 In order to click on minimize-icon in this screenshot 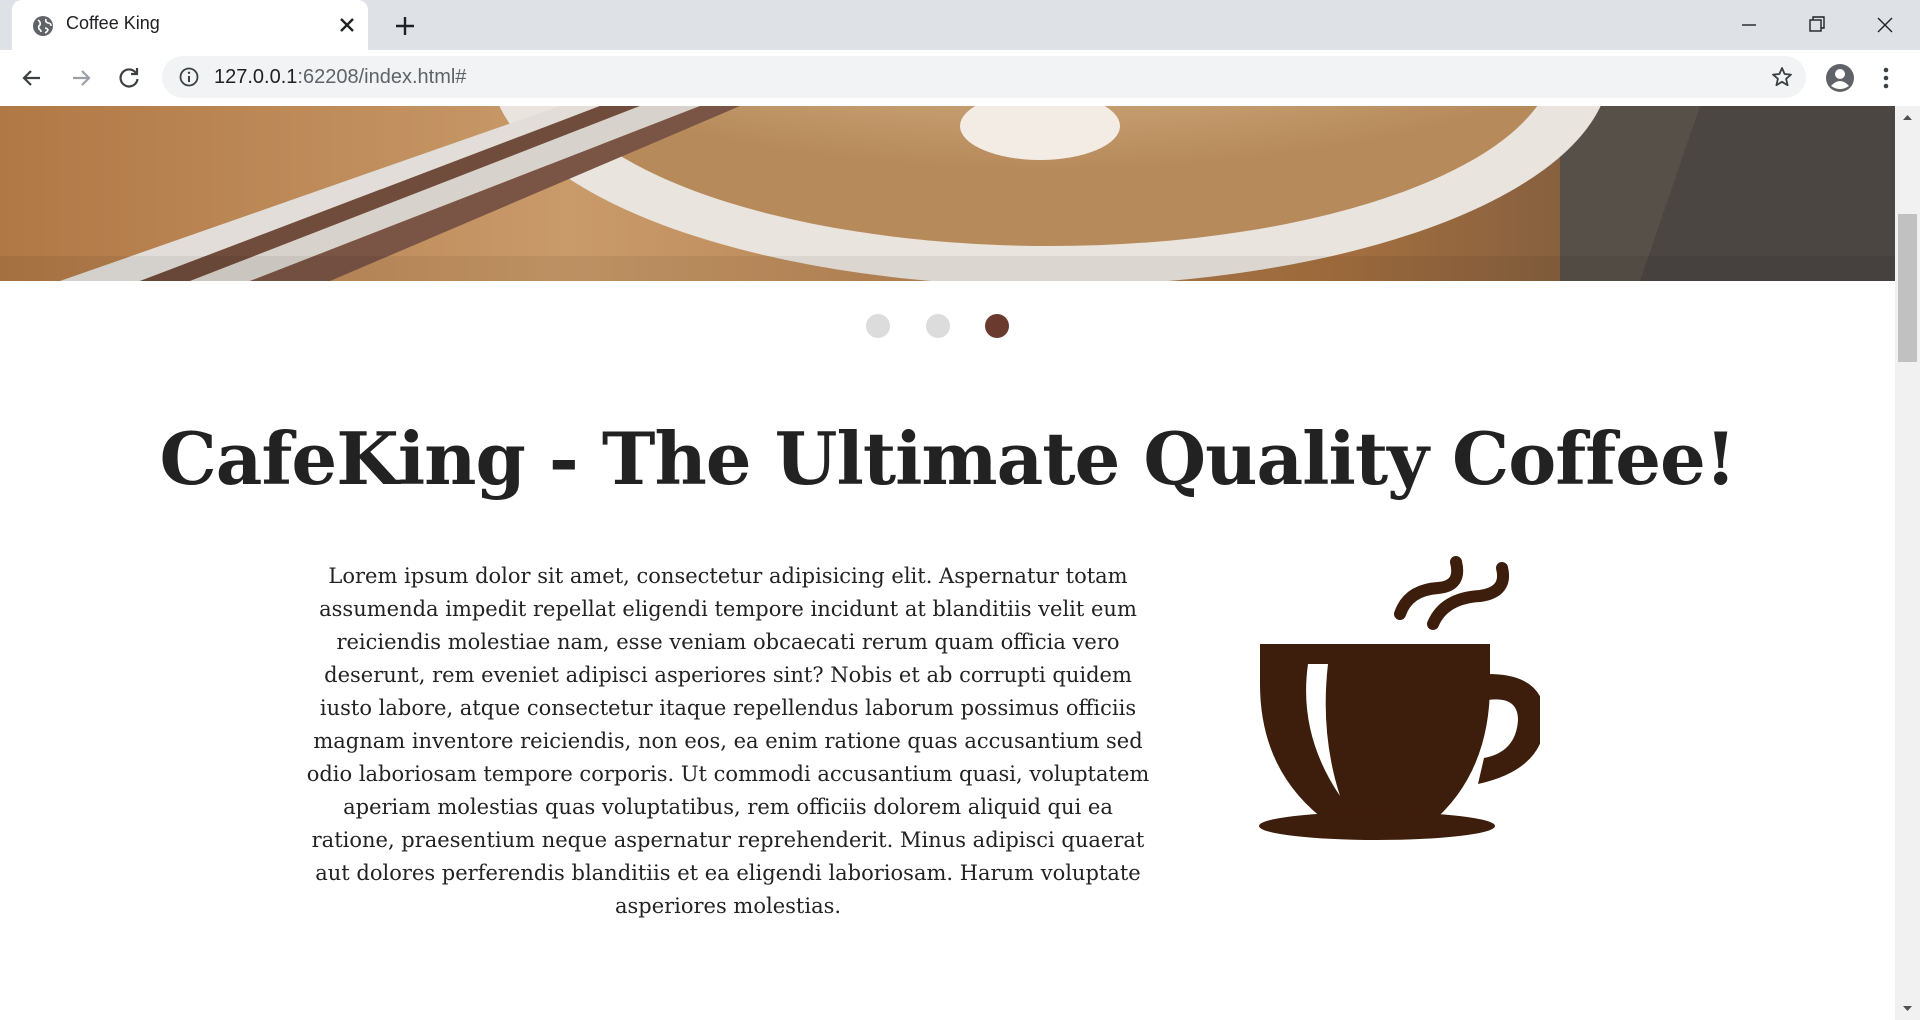, I will do `click(1749, 25)`.